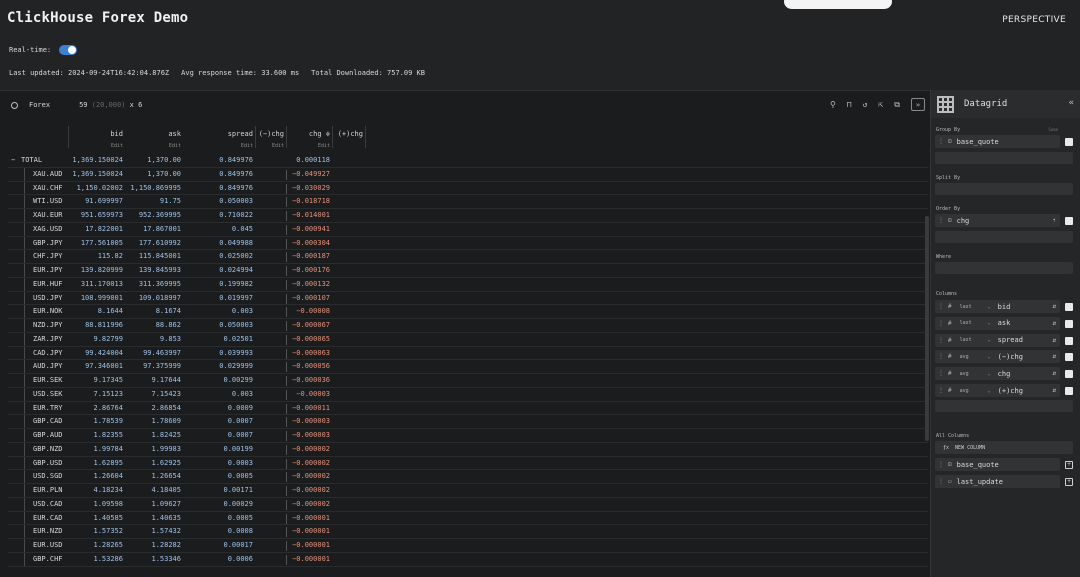 The width and height of the screenshot is (1080, 577). I want to click on column-header-pos-chg: (+)chg, so click(348, 139).